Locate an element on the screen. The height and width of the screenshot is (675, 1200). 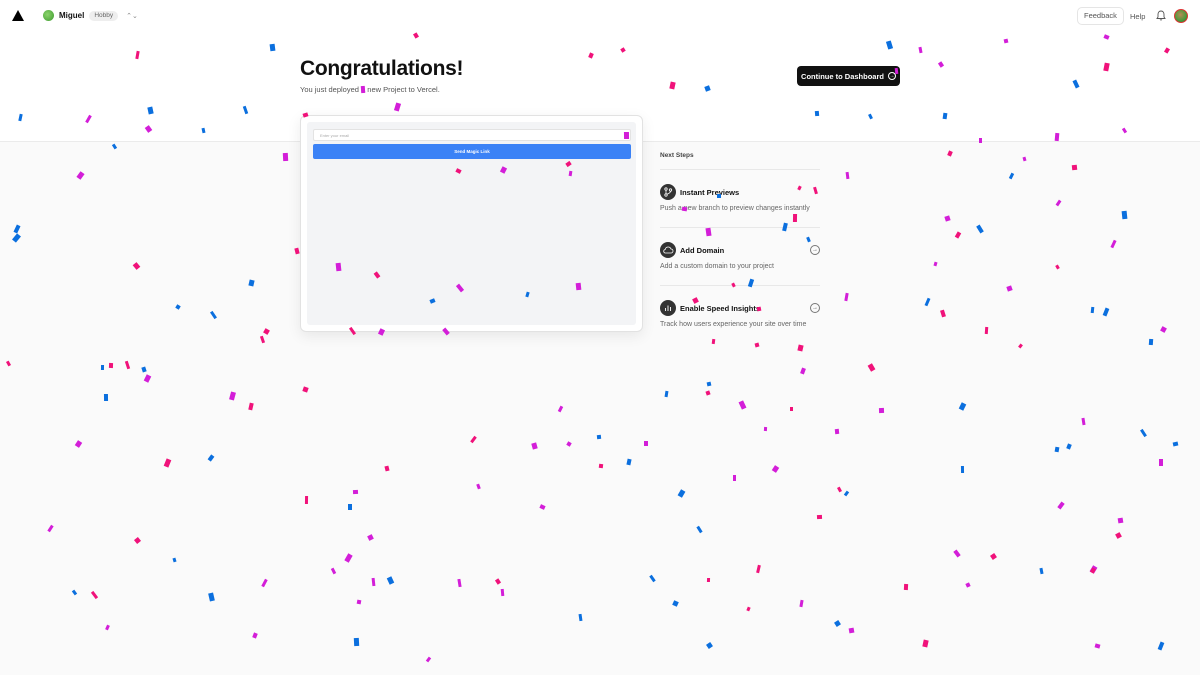
user-avatar is located at coordinates (1181, 16).